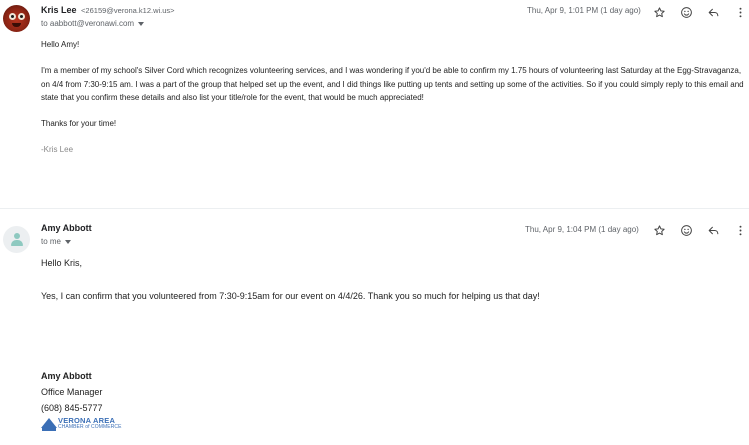 The width and height of the screenshot is (749, 445). What do you see at coordinates (17, 236) in the screenshot?
I see `person-icon` at bounding box center [17, 236].